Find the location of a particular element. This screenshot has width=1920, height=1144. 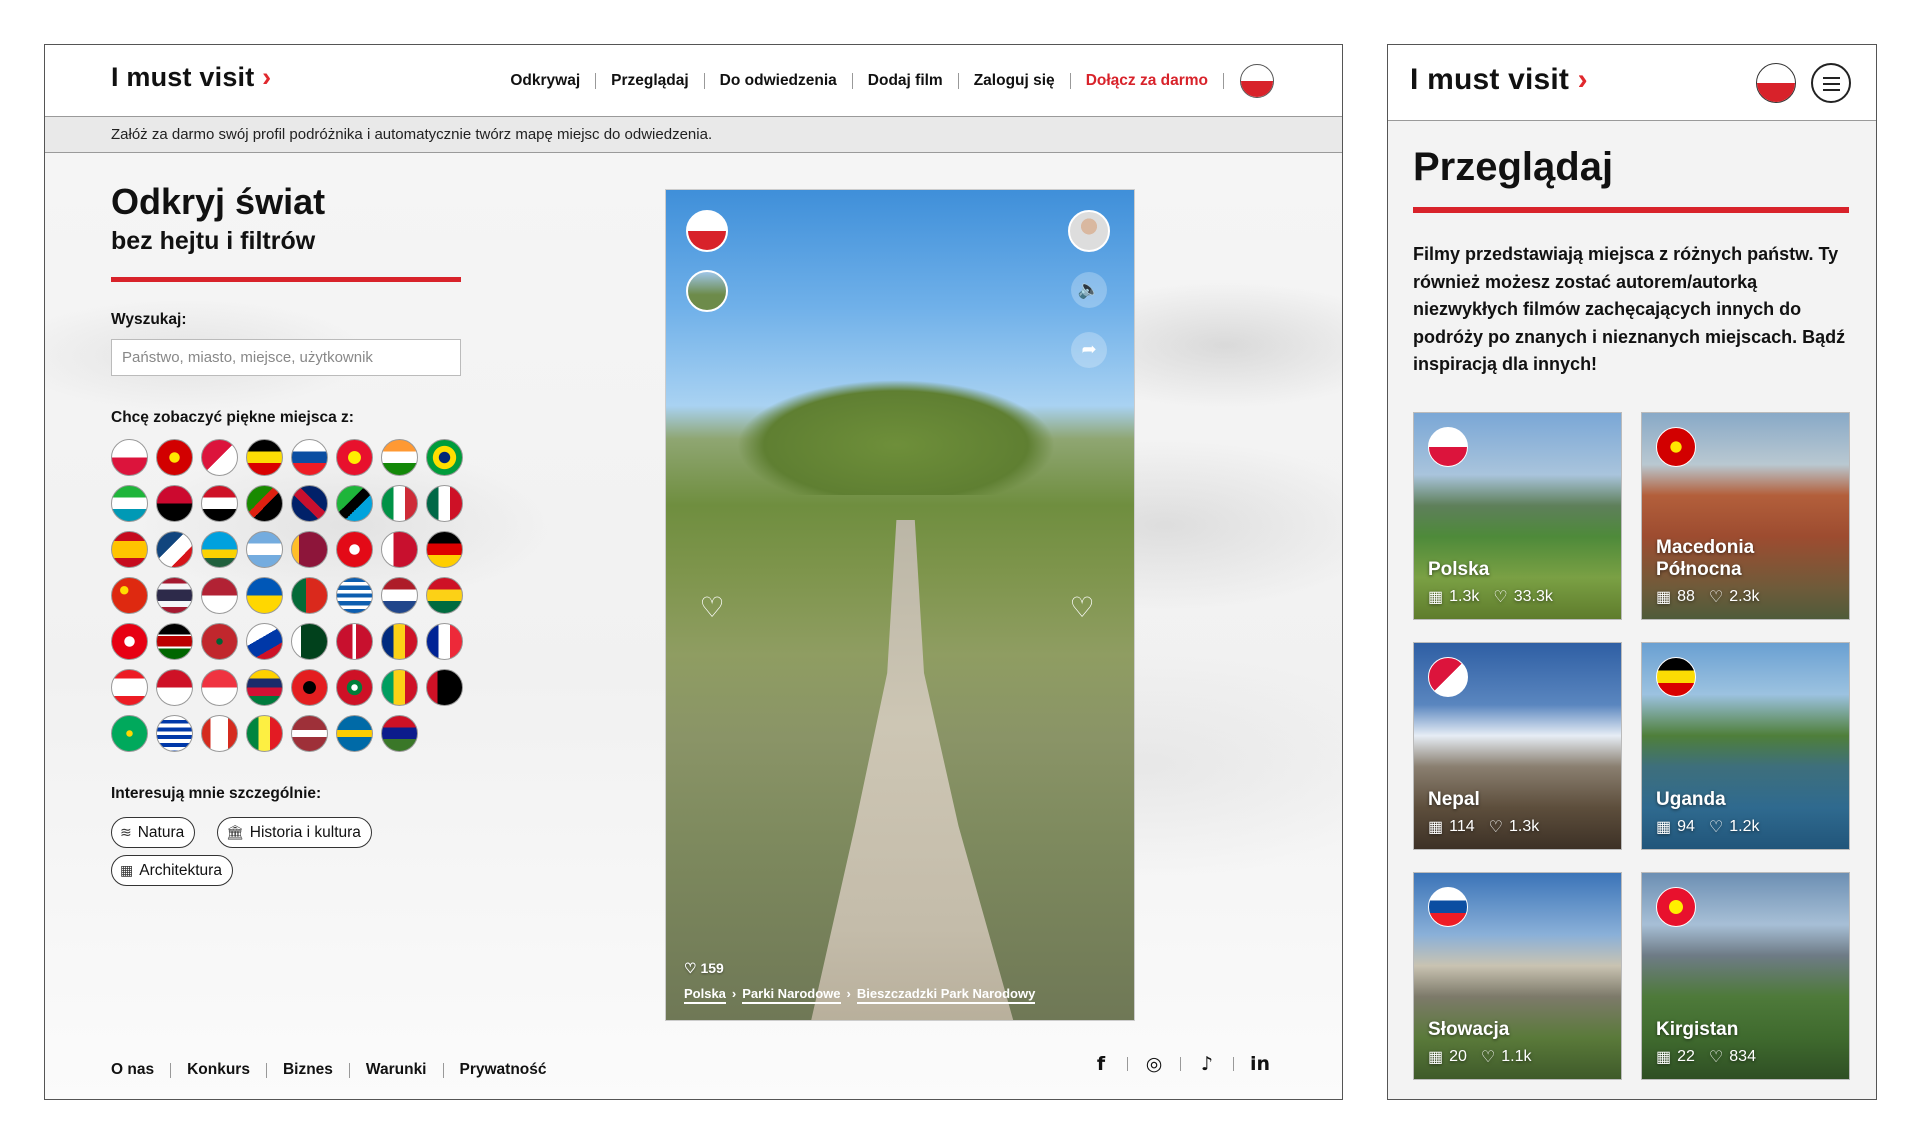

footer-link-o-nas: O nas is located at coordinates (140, 1070).